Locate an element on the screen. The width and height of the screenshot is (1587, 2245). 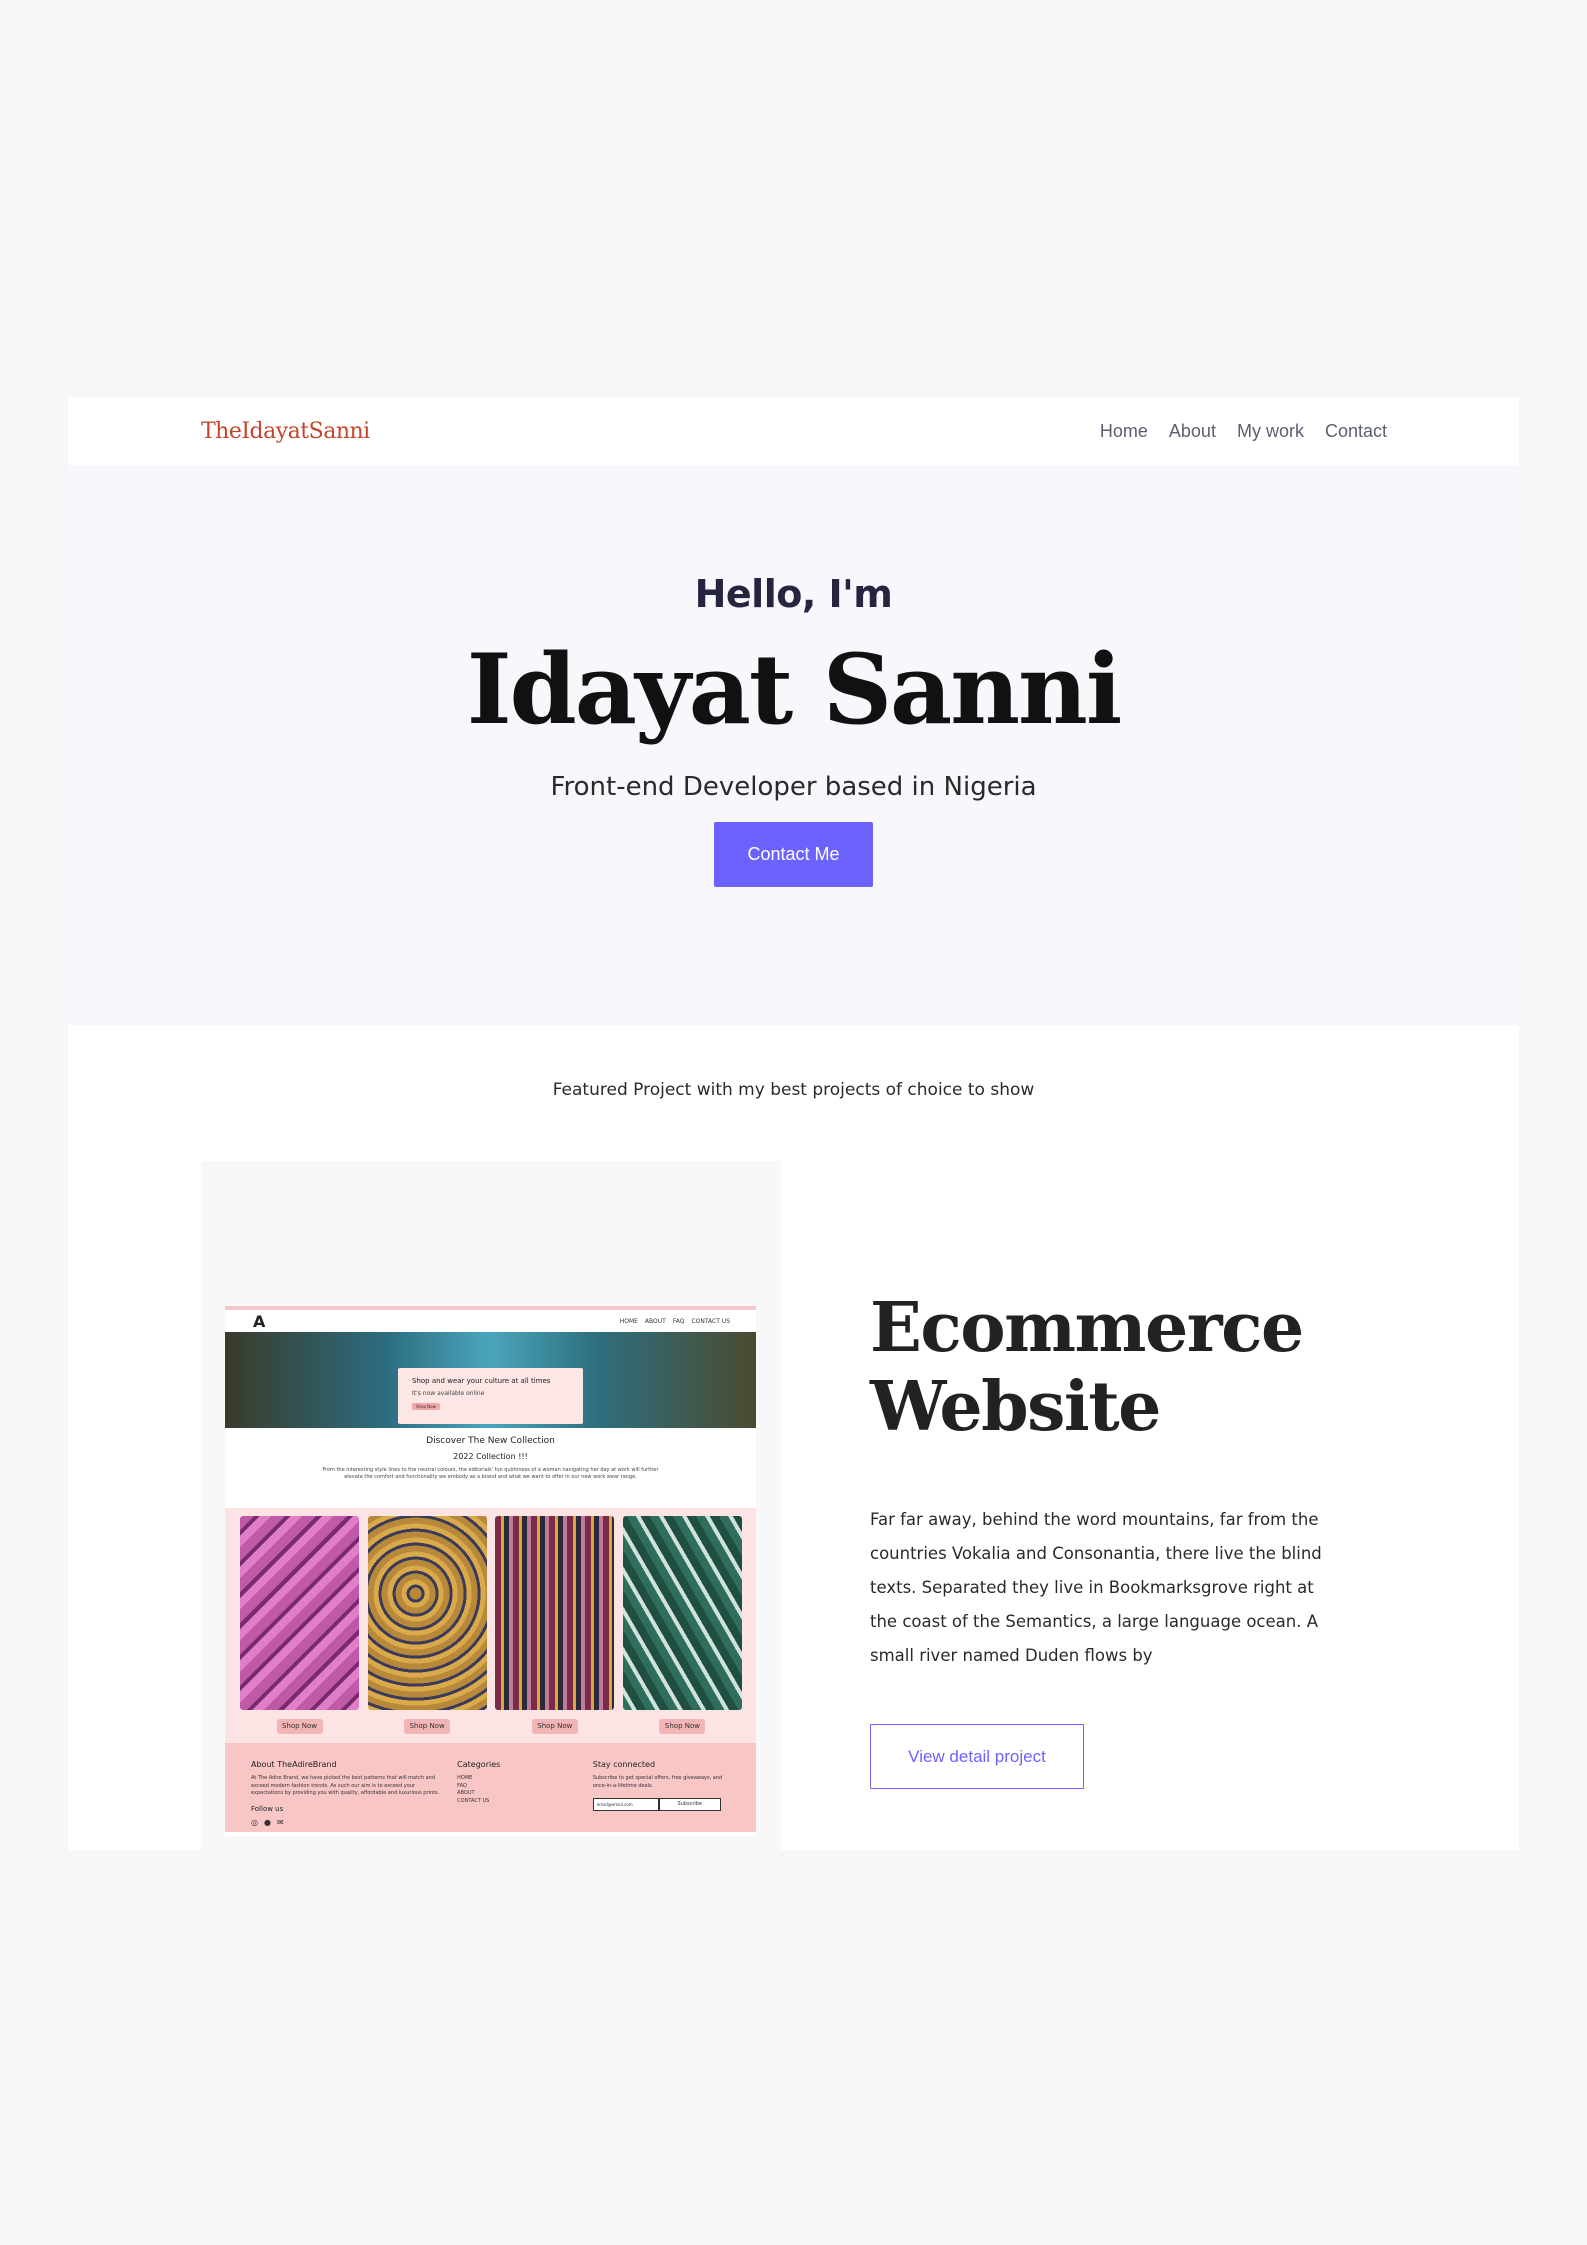
project-title-line2: Website is located at coordinates (1015, 1407).